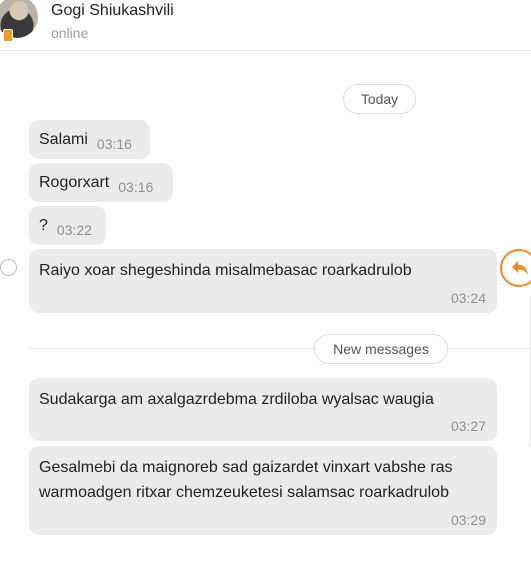 The width and height of the screenshot is (531, 563). Describe the element at coordinates (280, 348) in the screenshot. I see `new-messages-divider-line` at that location.